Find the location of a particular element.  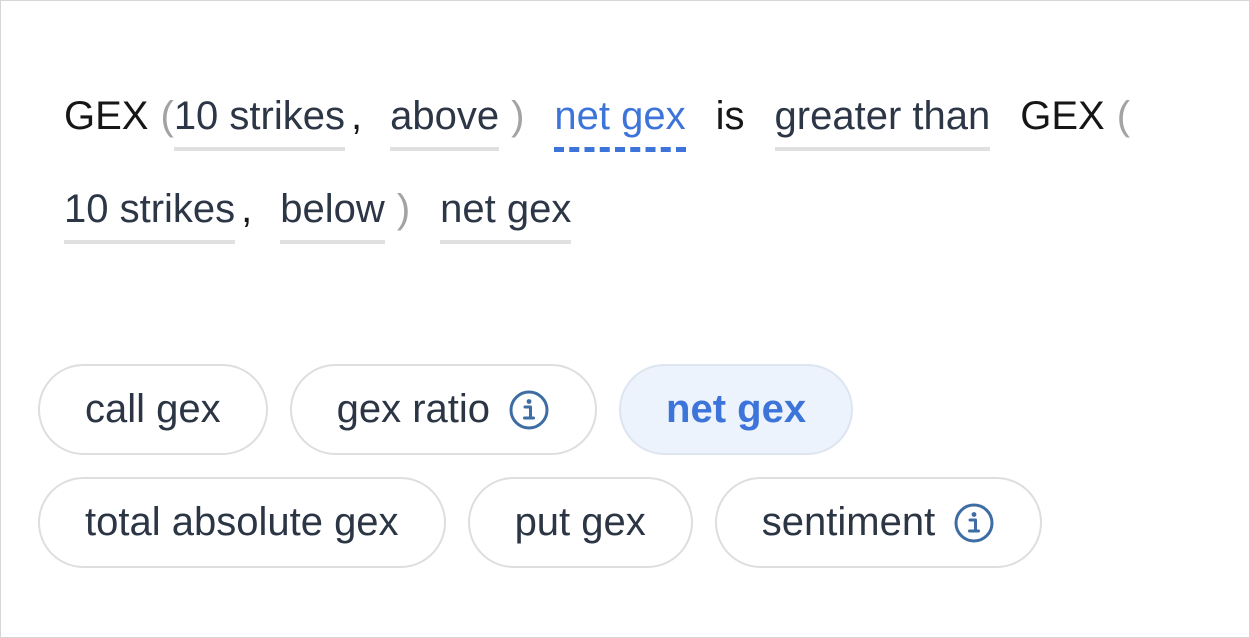

is-label: is is located at coordinates (730, 116).